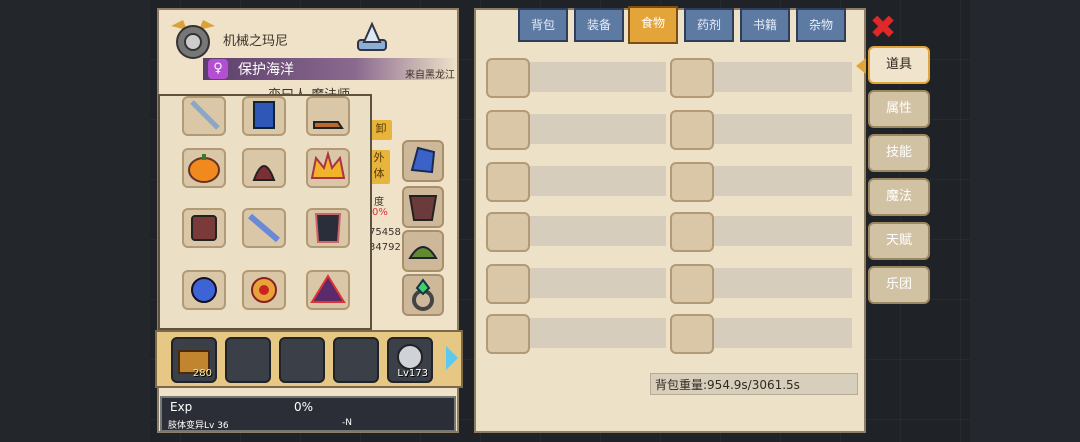 This screenshot has width=1080, height=442. Describe the element at coordinates (218, 69) in the screenshot. I see `gender-badge: ♀` at that location.